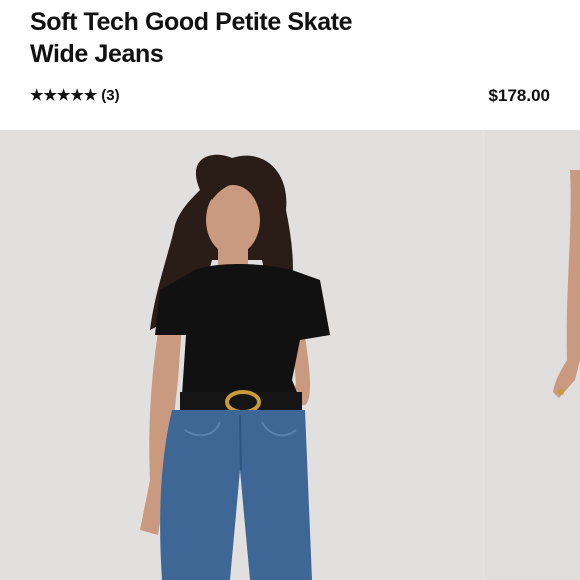 This screenshot has height=580, width=580. I want to click on product-title-line-2: Wide Jeans, so click(97, 54).